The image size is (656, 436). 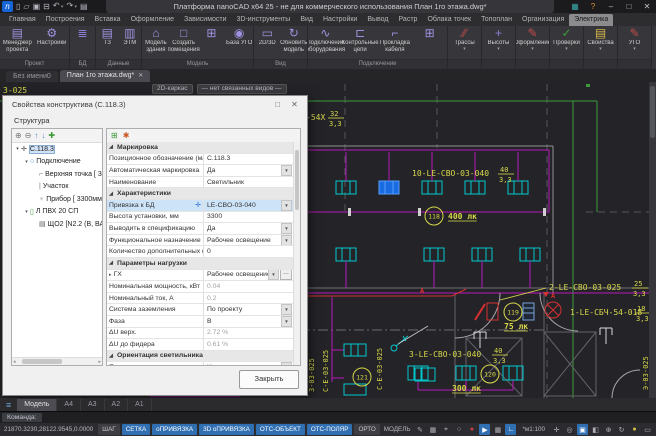 I want to click on connect-equipment-button: ∿ Подключение оборудования, so click(x=326, y=42).